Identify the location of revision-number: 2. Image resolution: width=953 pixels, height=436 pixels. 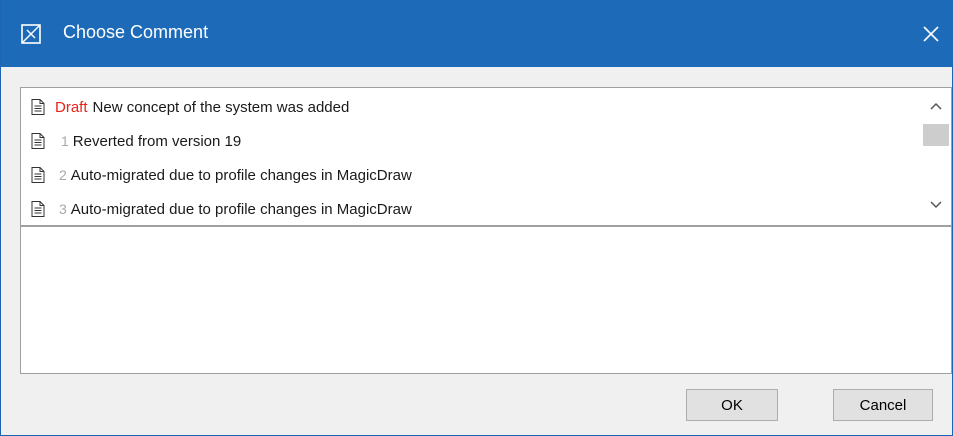
(63, 175).